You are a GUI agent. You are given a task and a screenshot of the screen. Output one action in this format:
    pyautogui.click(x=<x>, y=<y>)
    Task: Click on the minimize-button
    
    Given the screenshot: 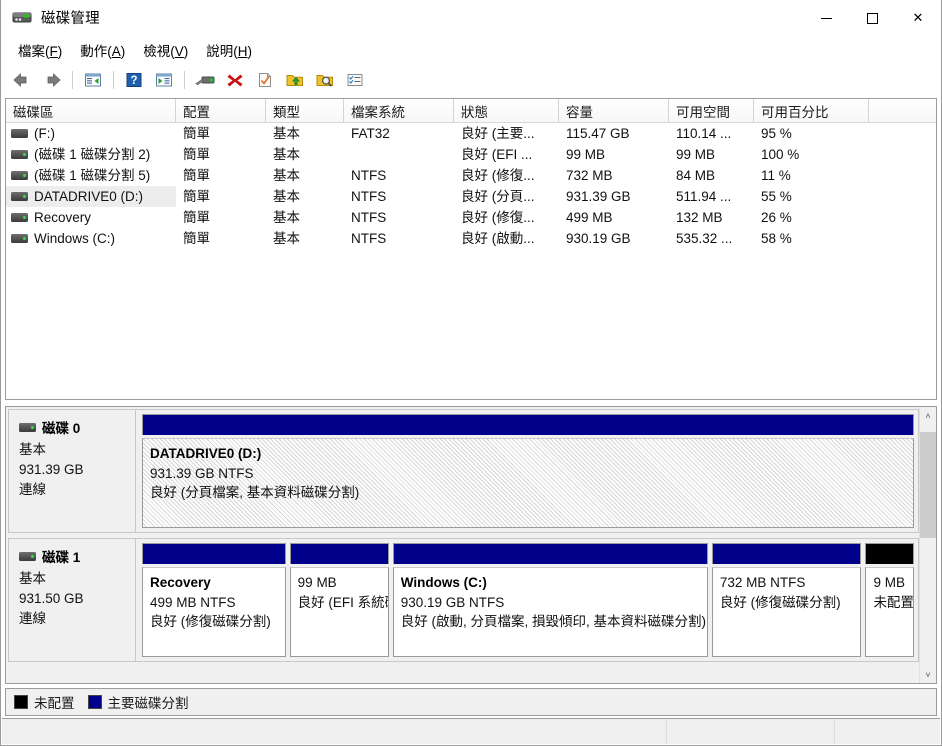 What is the action you would take?
    pyautogui.click(x=826, y=18)
    